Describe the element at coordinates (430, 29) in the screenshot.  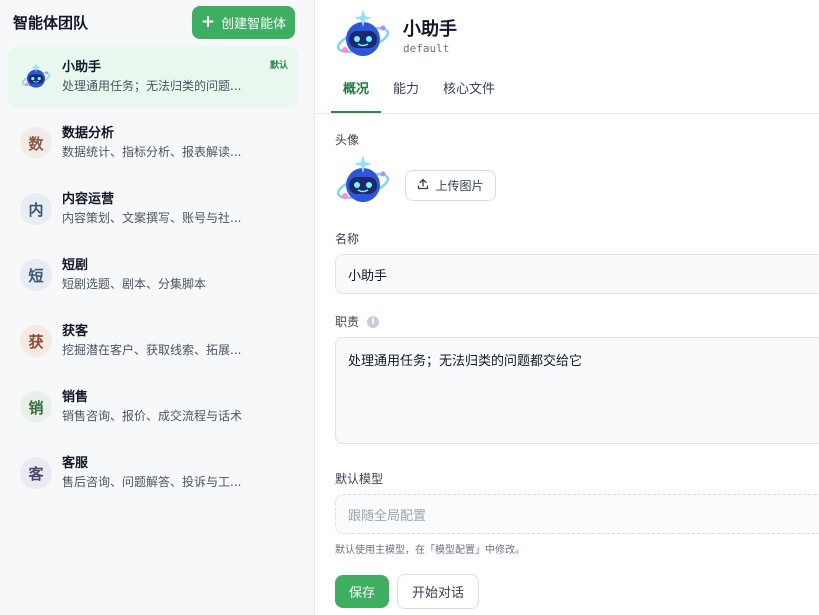
I see `agent-header-name: 小助手` at that location.